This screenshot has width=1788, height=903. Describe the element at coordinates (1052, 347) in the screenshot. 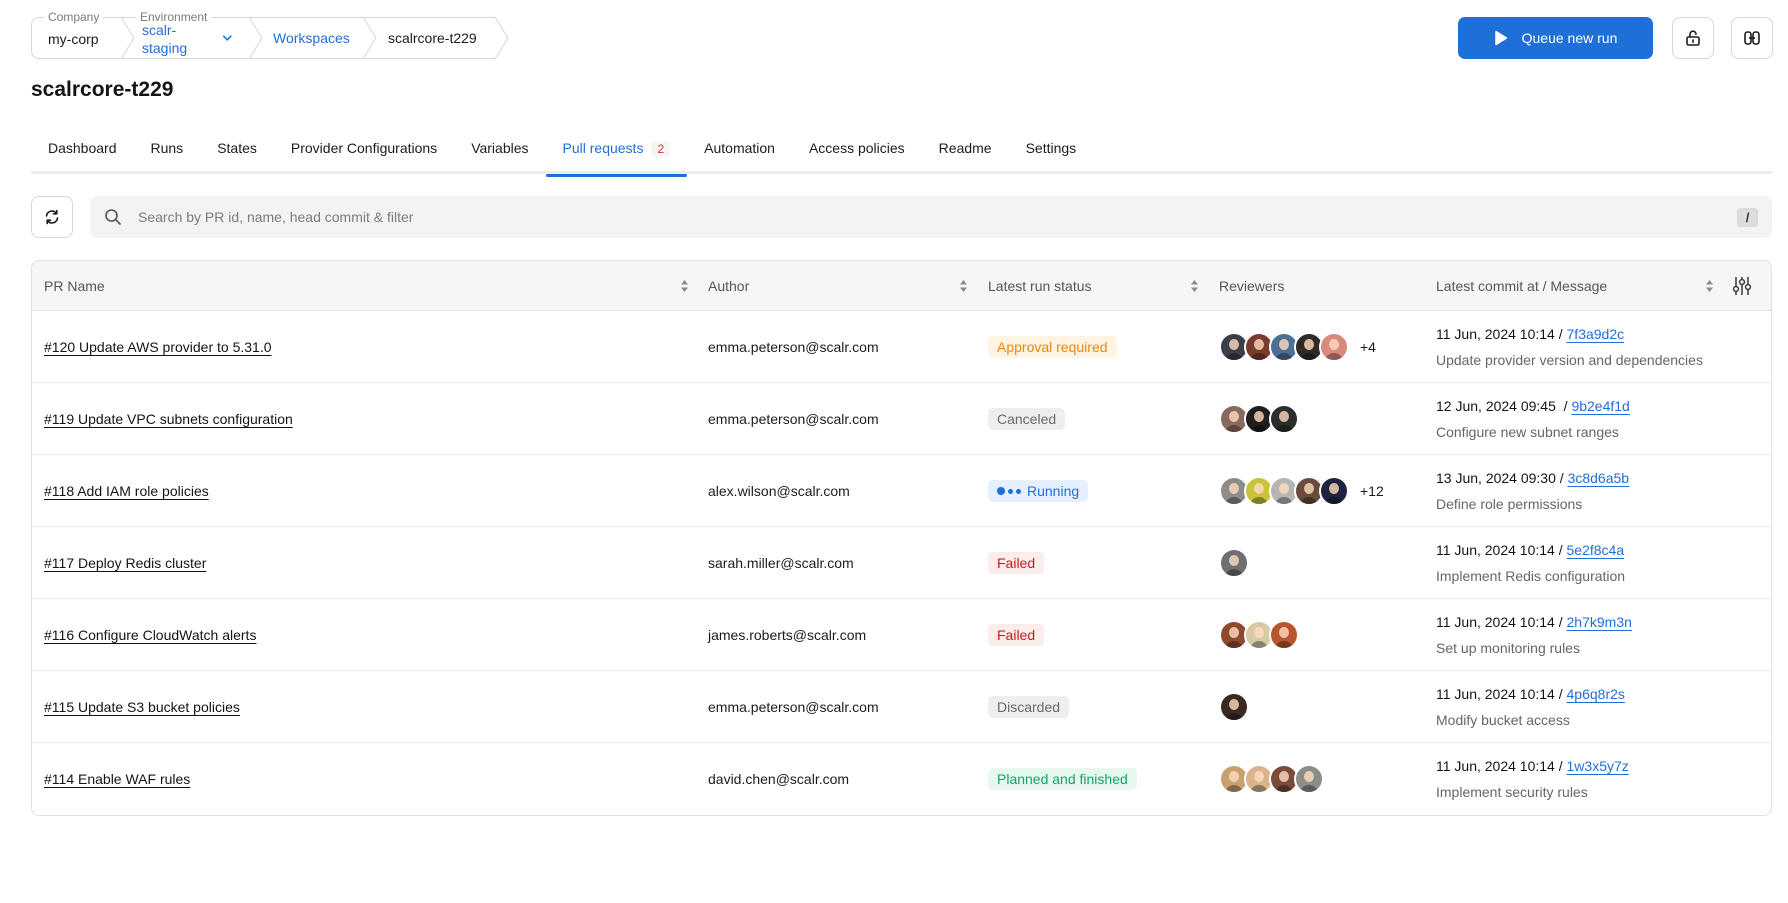

I see `status-label: Approval required` at that location.